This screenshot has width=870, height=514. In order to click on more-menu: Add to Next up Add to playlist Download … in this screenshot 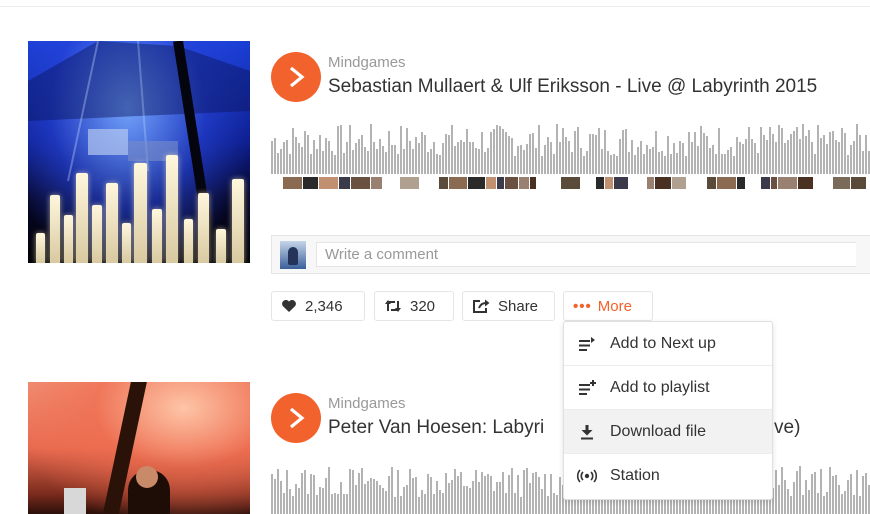, I will do `click(668, 410)`.